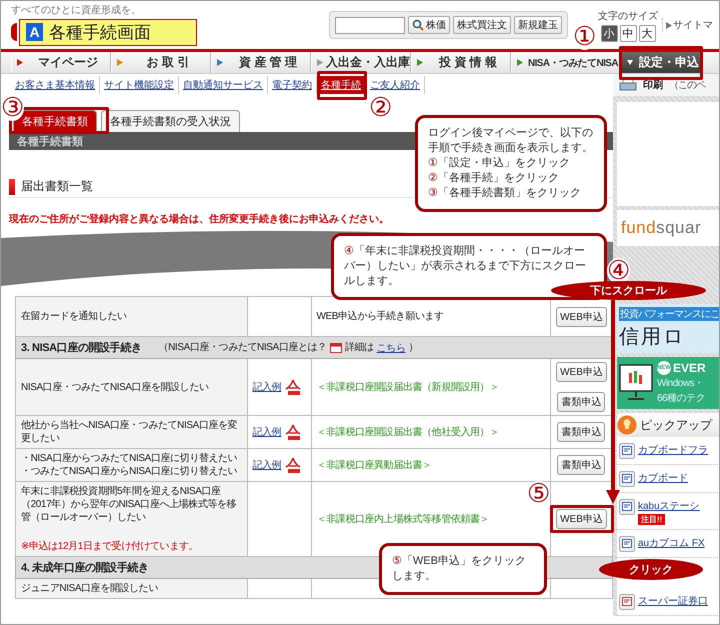 This screenshot has width=720, height=625. Describe the element at coordinates (459, 569) in the screenshot. I see `callout-text: ⑤「WEB申込」をクリックします。` at that location.